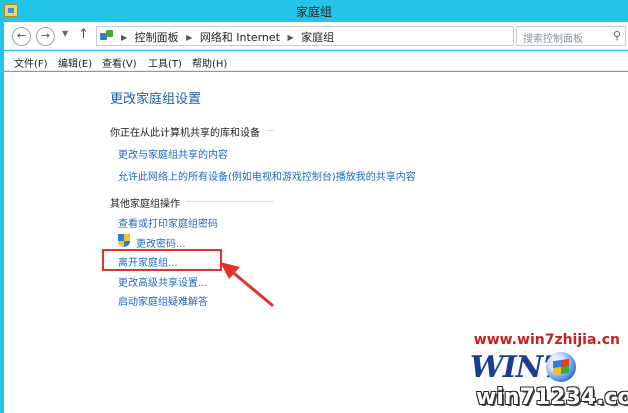  I want to click on site-watermark: www.win7zhijia.cn WIN7 win71234.com, so click(529, 371).